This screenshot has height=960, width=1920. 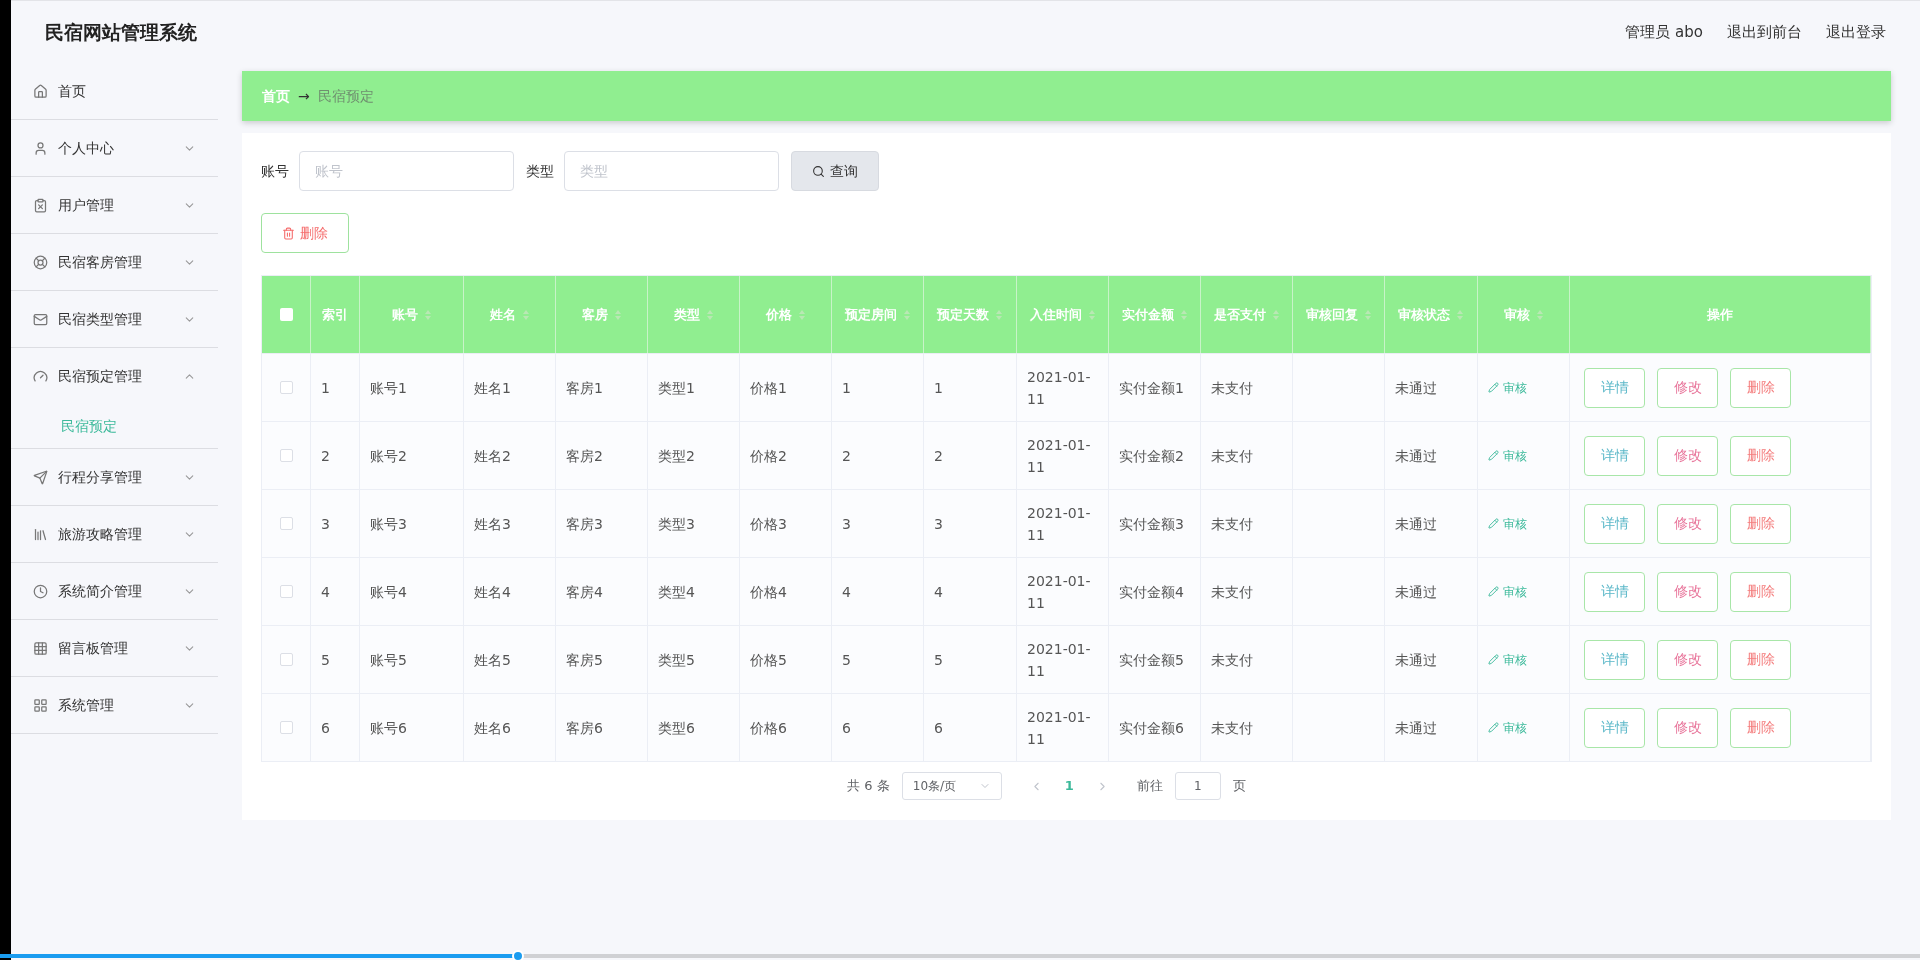 I want to click on header-link: 管理员 abo, so click(x=1664, y=32).